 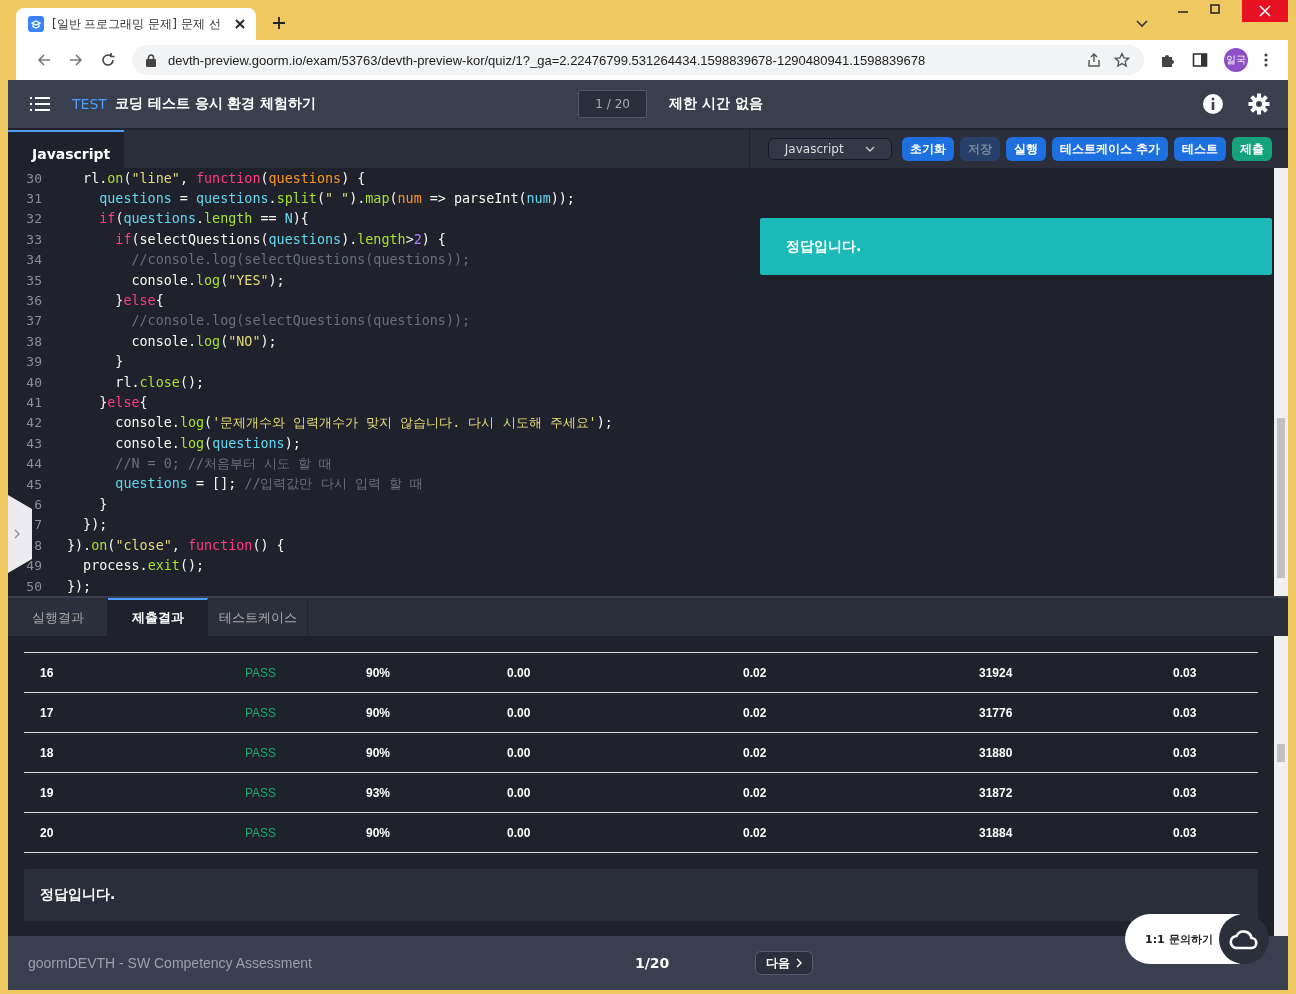 What do you see at coordinates (653, 963) in the screenshot?
I see `page-indicator: 1/20` at bounding box center [653, 963].